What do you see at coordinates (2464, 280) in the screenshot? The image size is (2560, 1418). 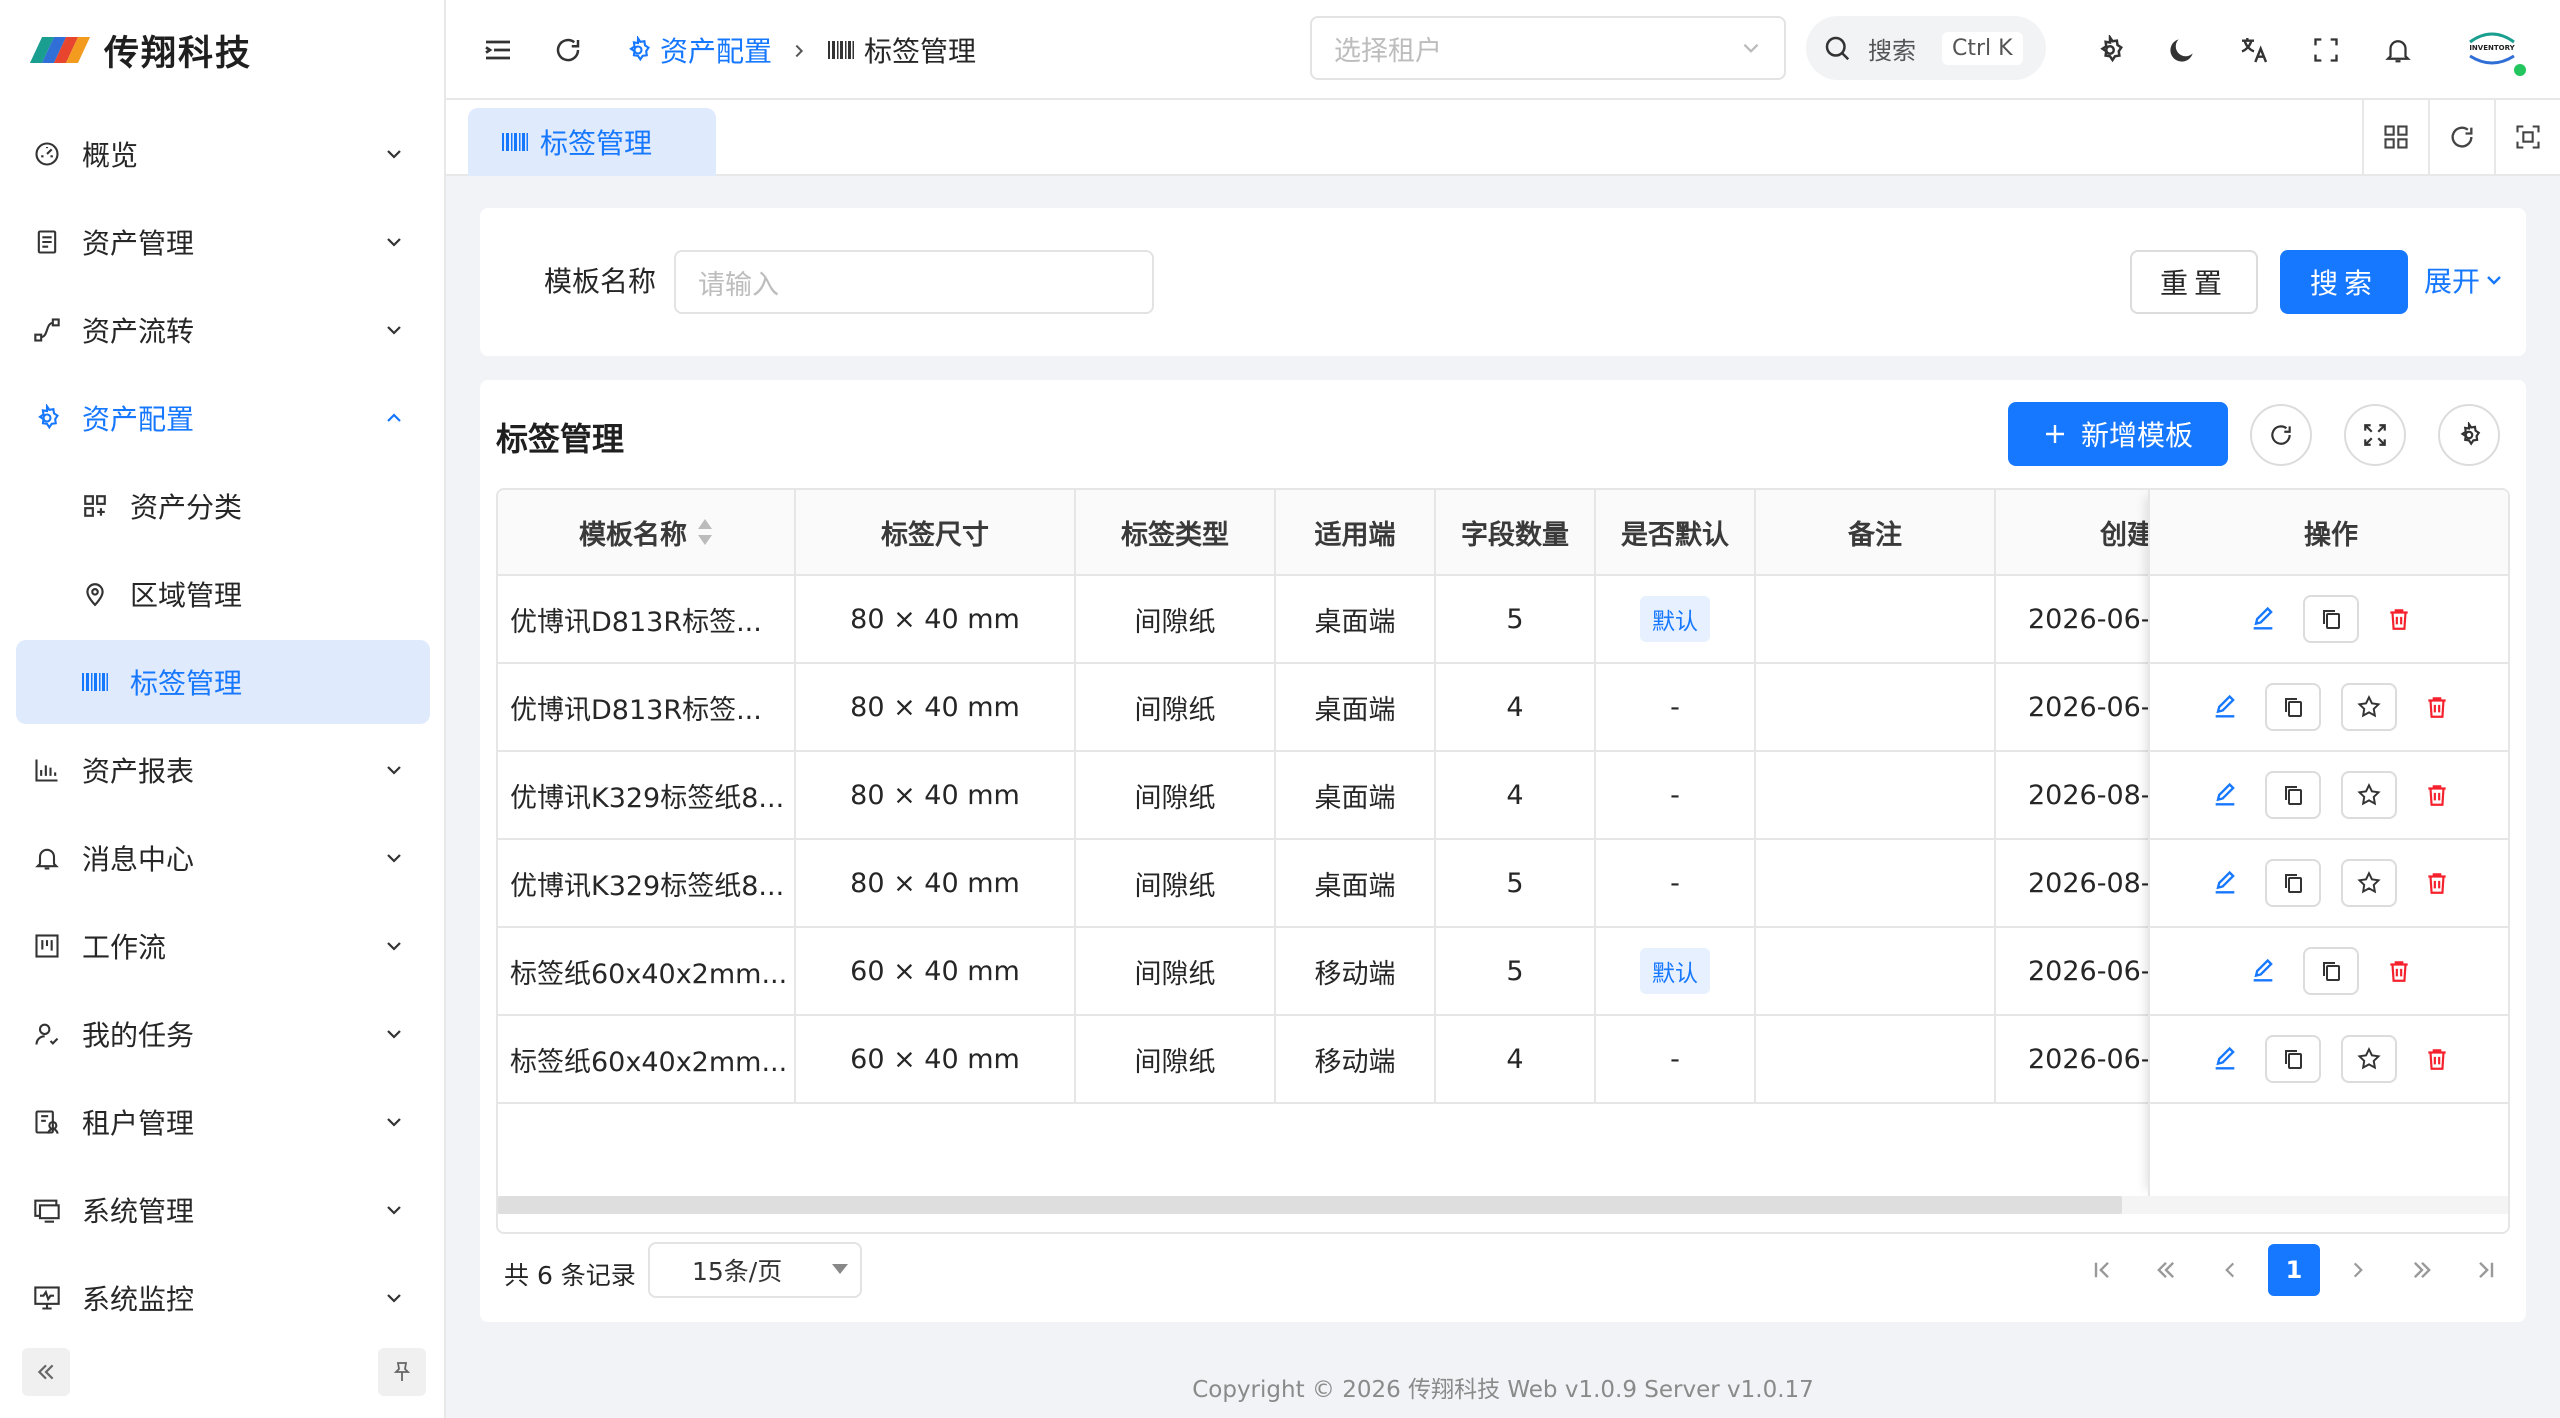 I see `expand-filter-button: 展开` at bounding box center [2464, 280].